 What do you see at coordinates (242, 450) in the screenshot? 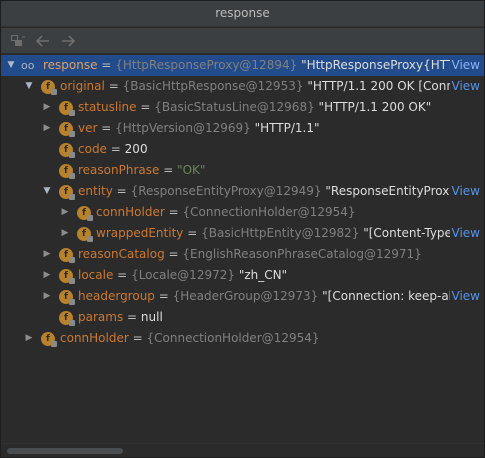
I see `horizontal-scrollbar` at bounding box center [242, 450].